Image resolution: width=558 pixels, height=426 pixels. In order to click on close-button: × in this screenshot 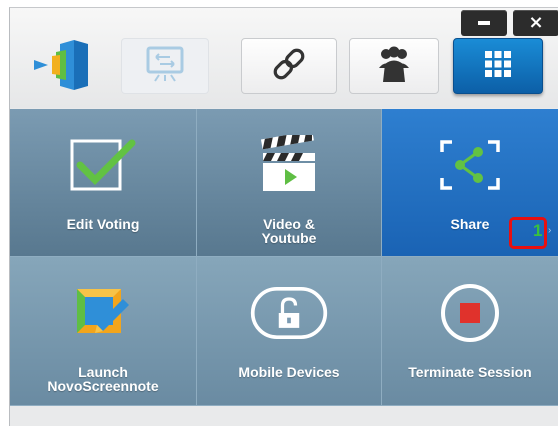, I will do `click(535, 23)`.